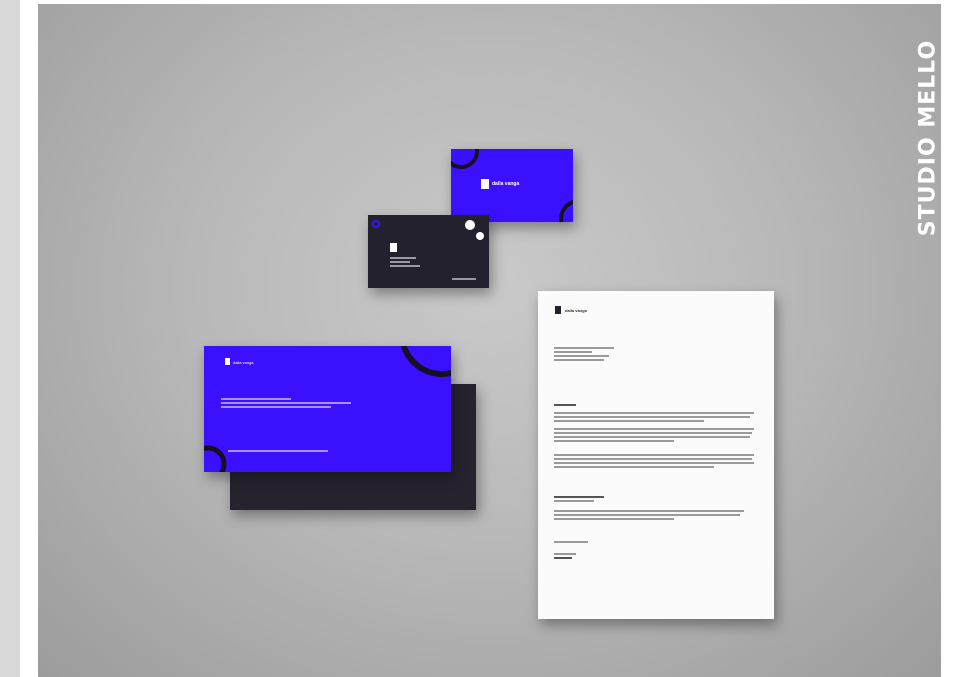  What do you see at coordinates (576, 310) in the screenshot?
I see `letter-logo-text: dalla vanga` at bounding box center [576, 310].